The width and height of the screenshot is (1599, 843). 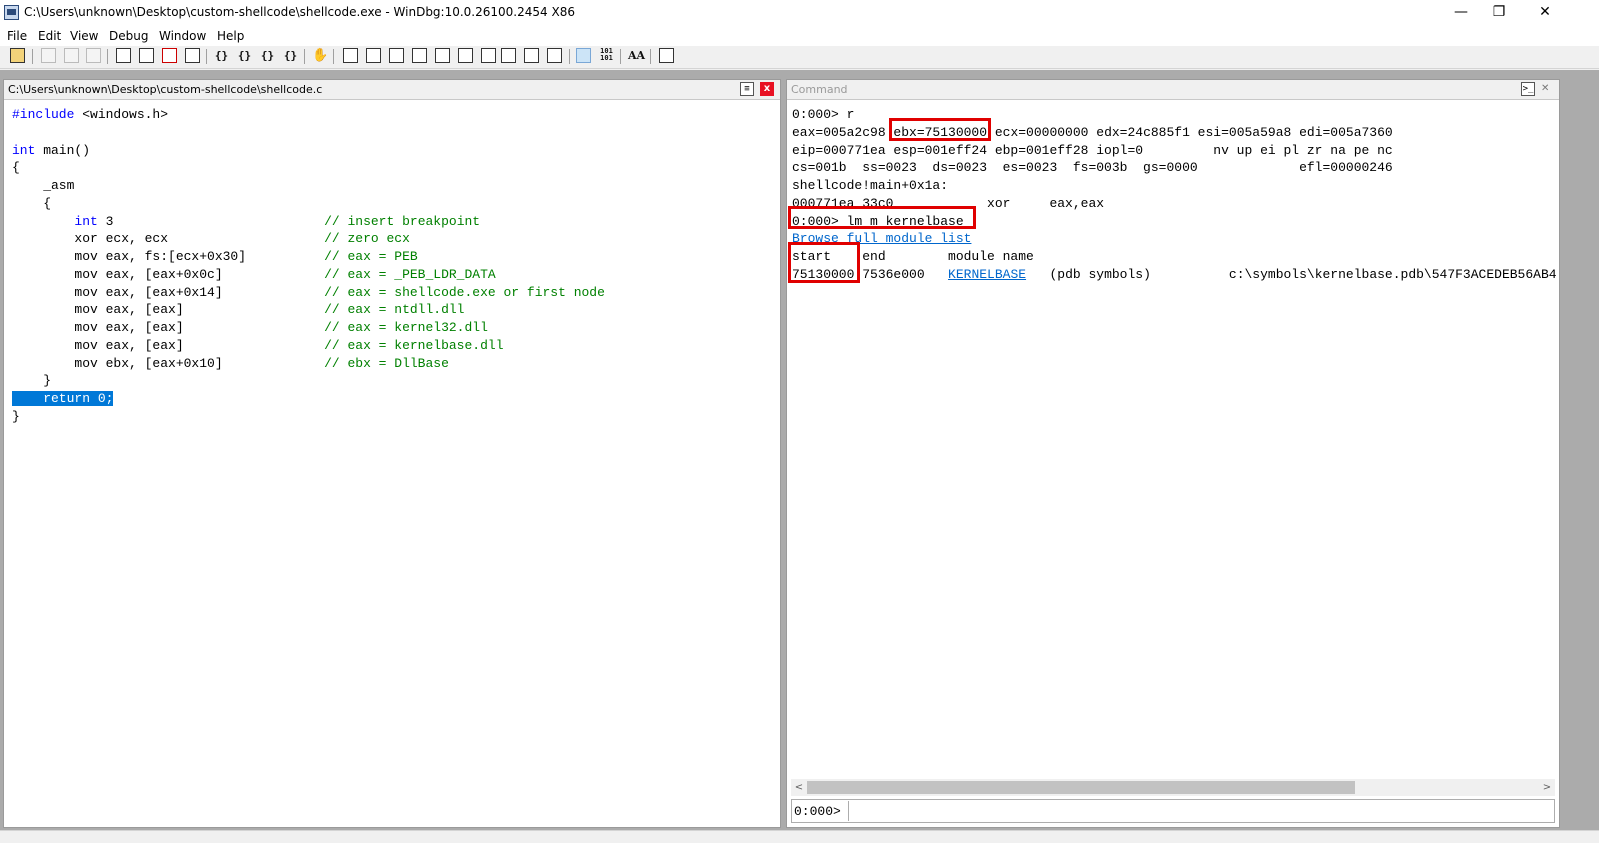 I want to click on kernelbase-module-link: KERNELBASE, so click(x=987, y=274).